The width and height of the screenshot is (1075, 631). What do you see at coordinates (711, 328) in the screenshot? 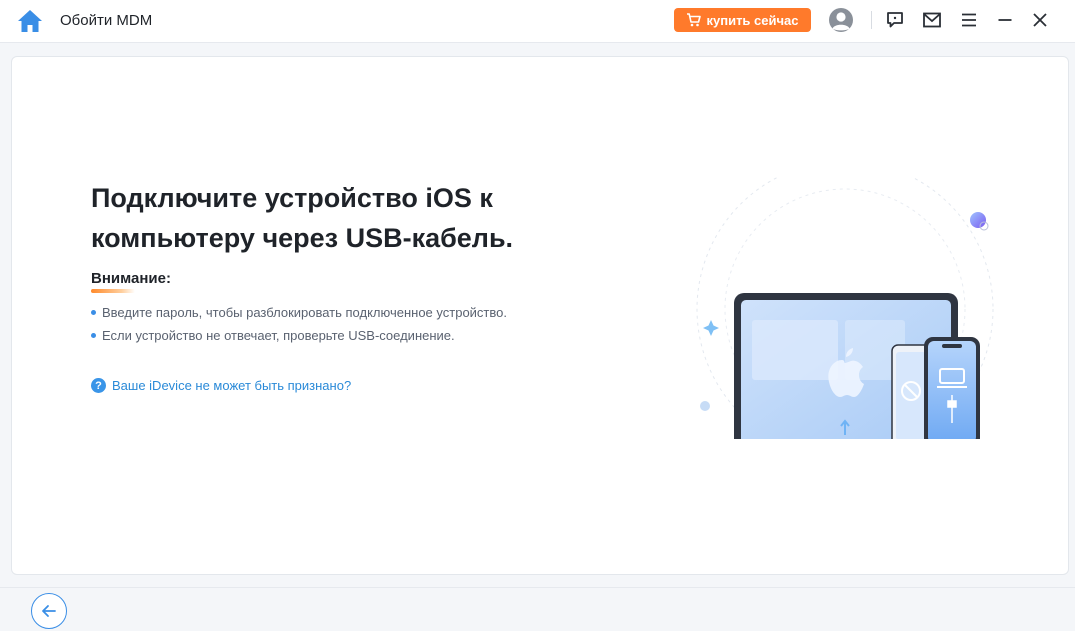
I see `sparkle-icon` at bounding box center [711, 328].